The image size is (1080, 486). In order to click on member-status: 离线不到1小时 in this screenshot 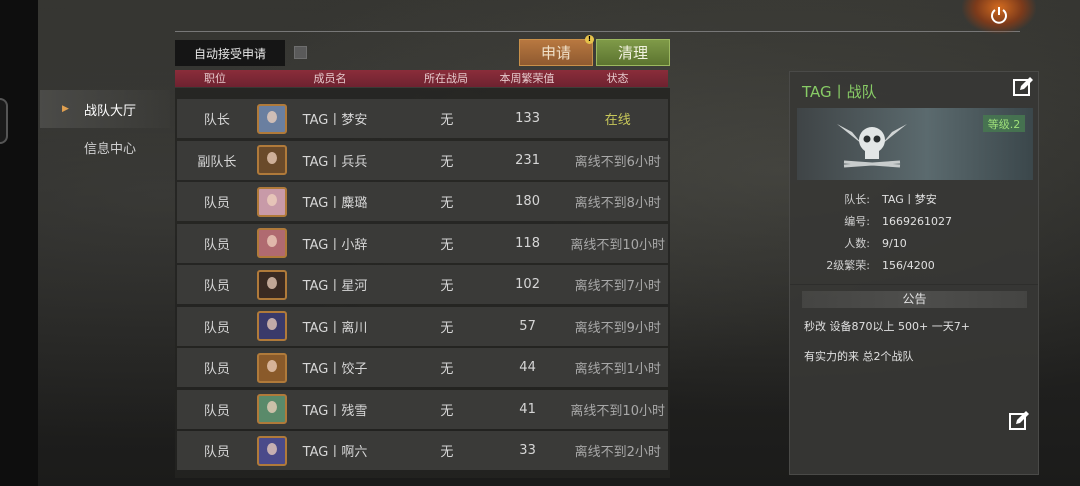, I will do `click(617, 369)`.